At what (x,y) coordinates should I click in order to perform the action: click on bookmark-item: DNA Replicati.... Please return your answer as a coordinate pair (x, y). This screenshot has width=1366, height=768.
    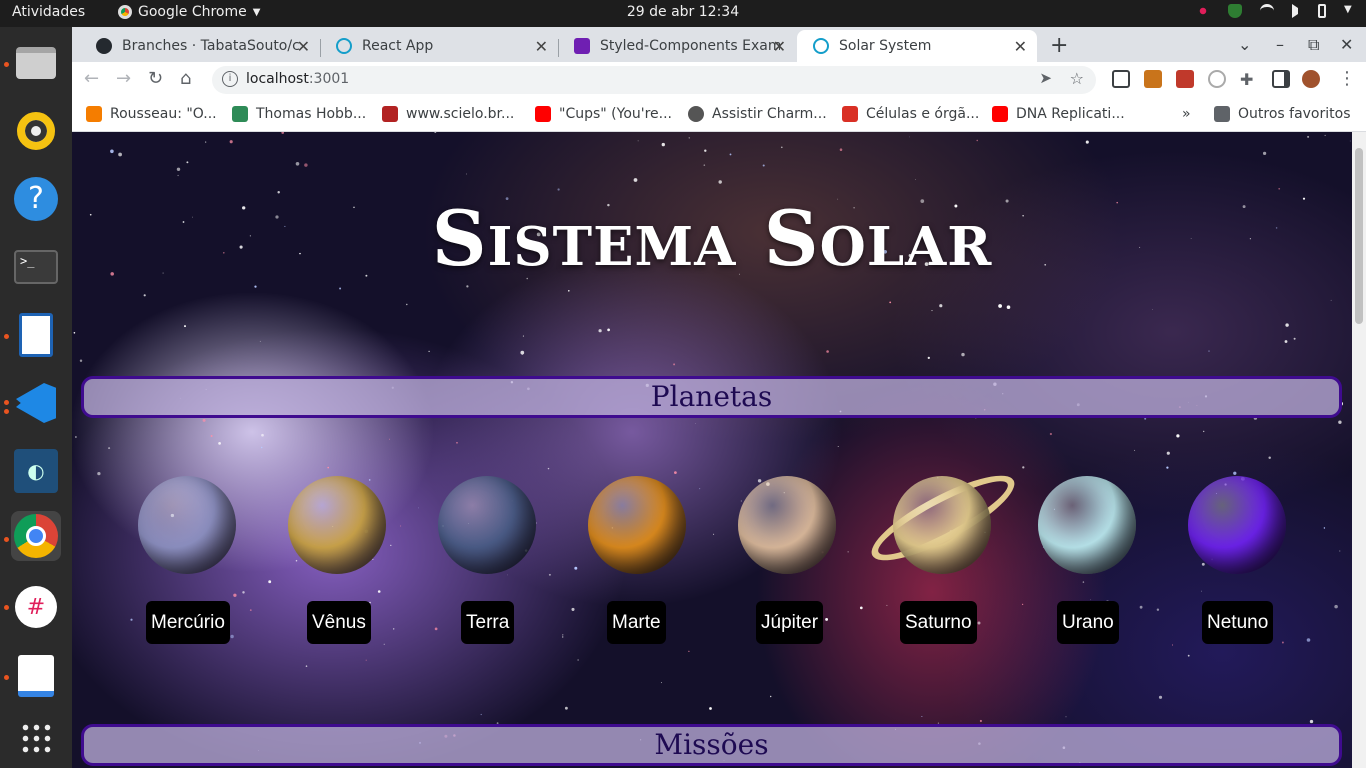
    Looking at the image, I should click on (1058, 114).